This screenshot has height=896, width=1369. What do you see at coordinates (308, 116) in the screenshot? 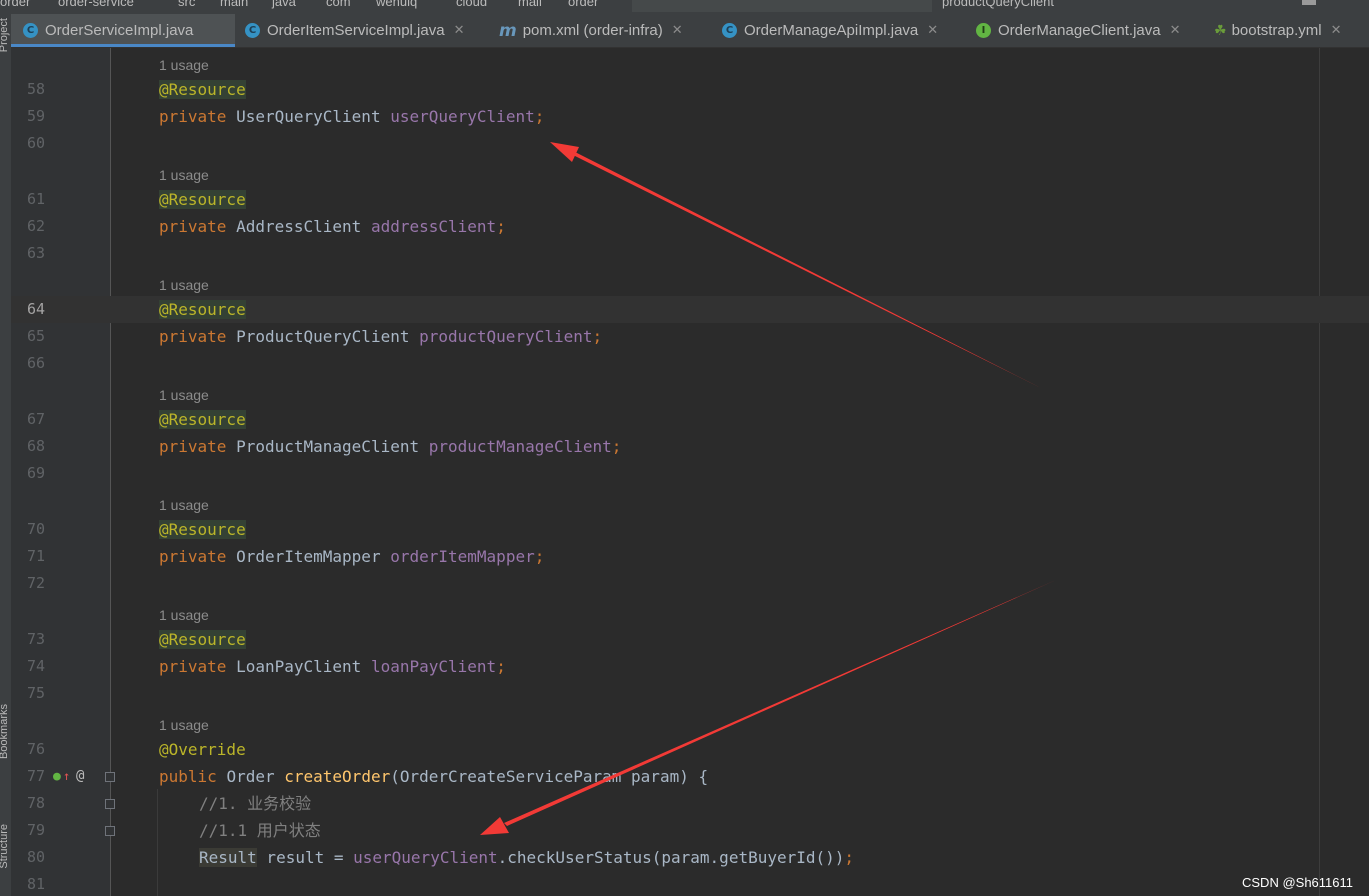
I see `type-token: UserQueryClient` at bounding box center [308, 116].